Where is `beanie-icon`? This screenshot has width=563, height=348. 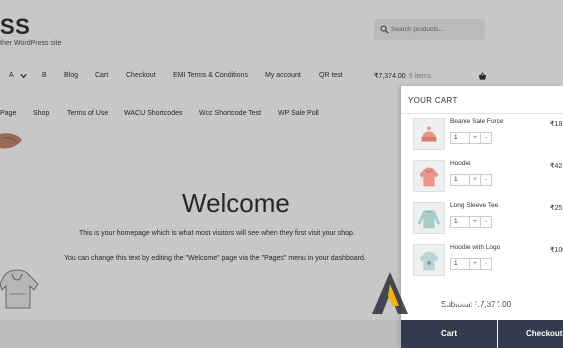 beanie-icon is located at coordinates (429, 134).